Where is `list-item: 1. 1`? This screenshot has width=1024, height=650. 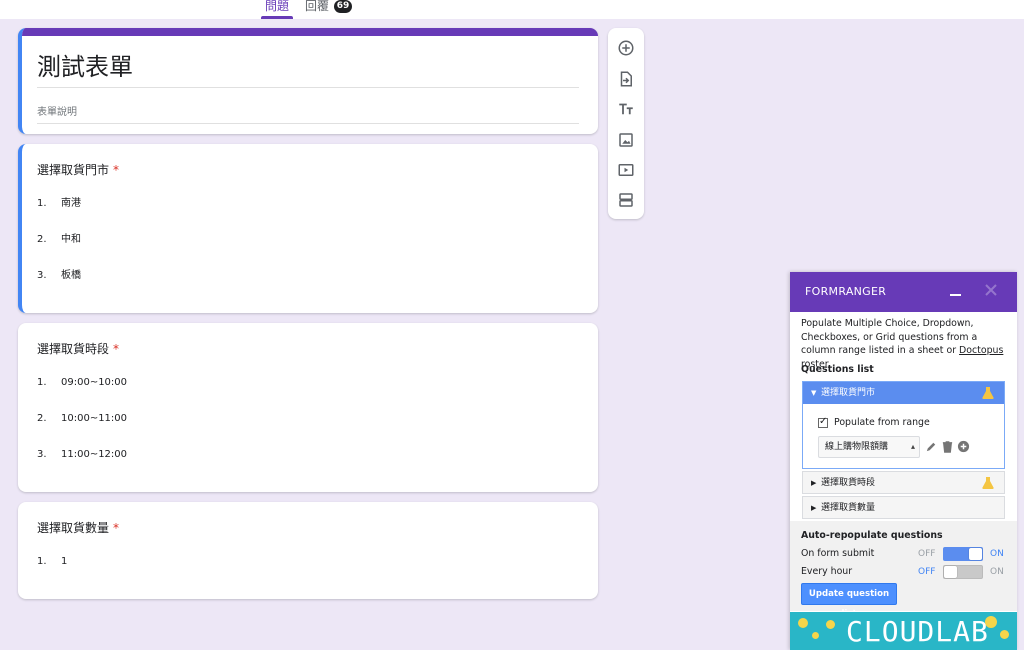 list-item: 1. 1 is located at coordinates (52, 561).